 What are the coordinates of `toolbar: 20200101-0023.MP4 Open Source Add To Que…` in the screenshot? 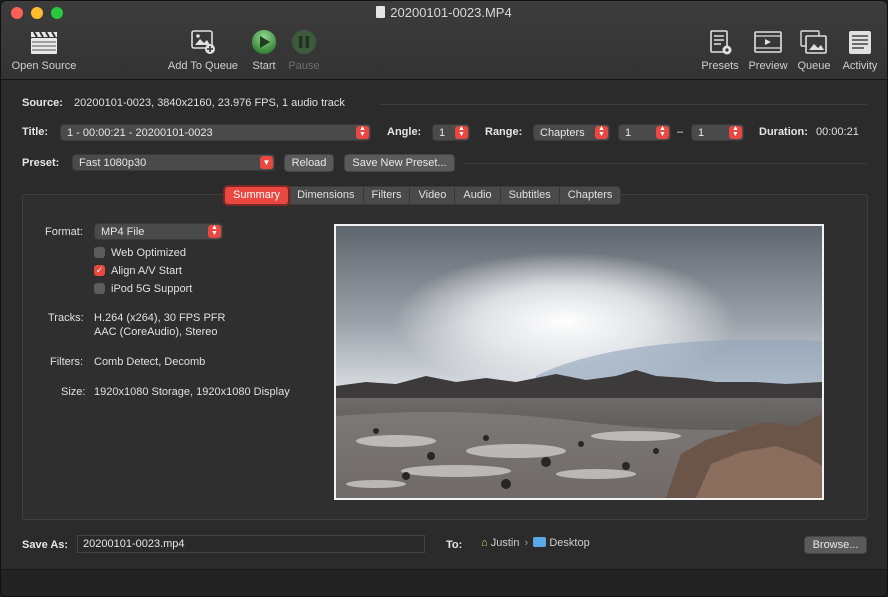 It's located at (444, 40).